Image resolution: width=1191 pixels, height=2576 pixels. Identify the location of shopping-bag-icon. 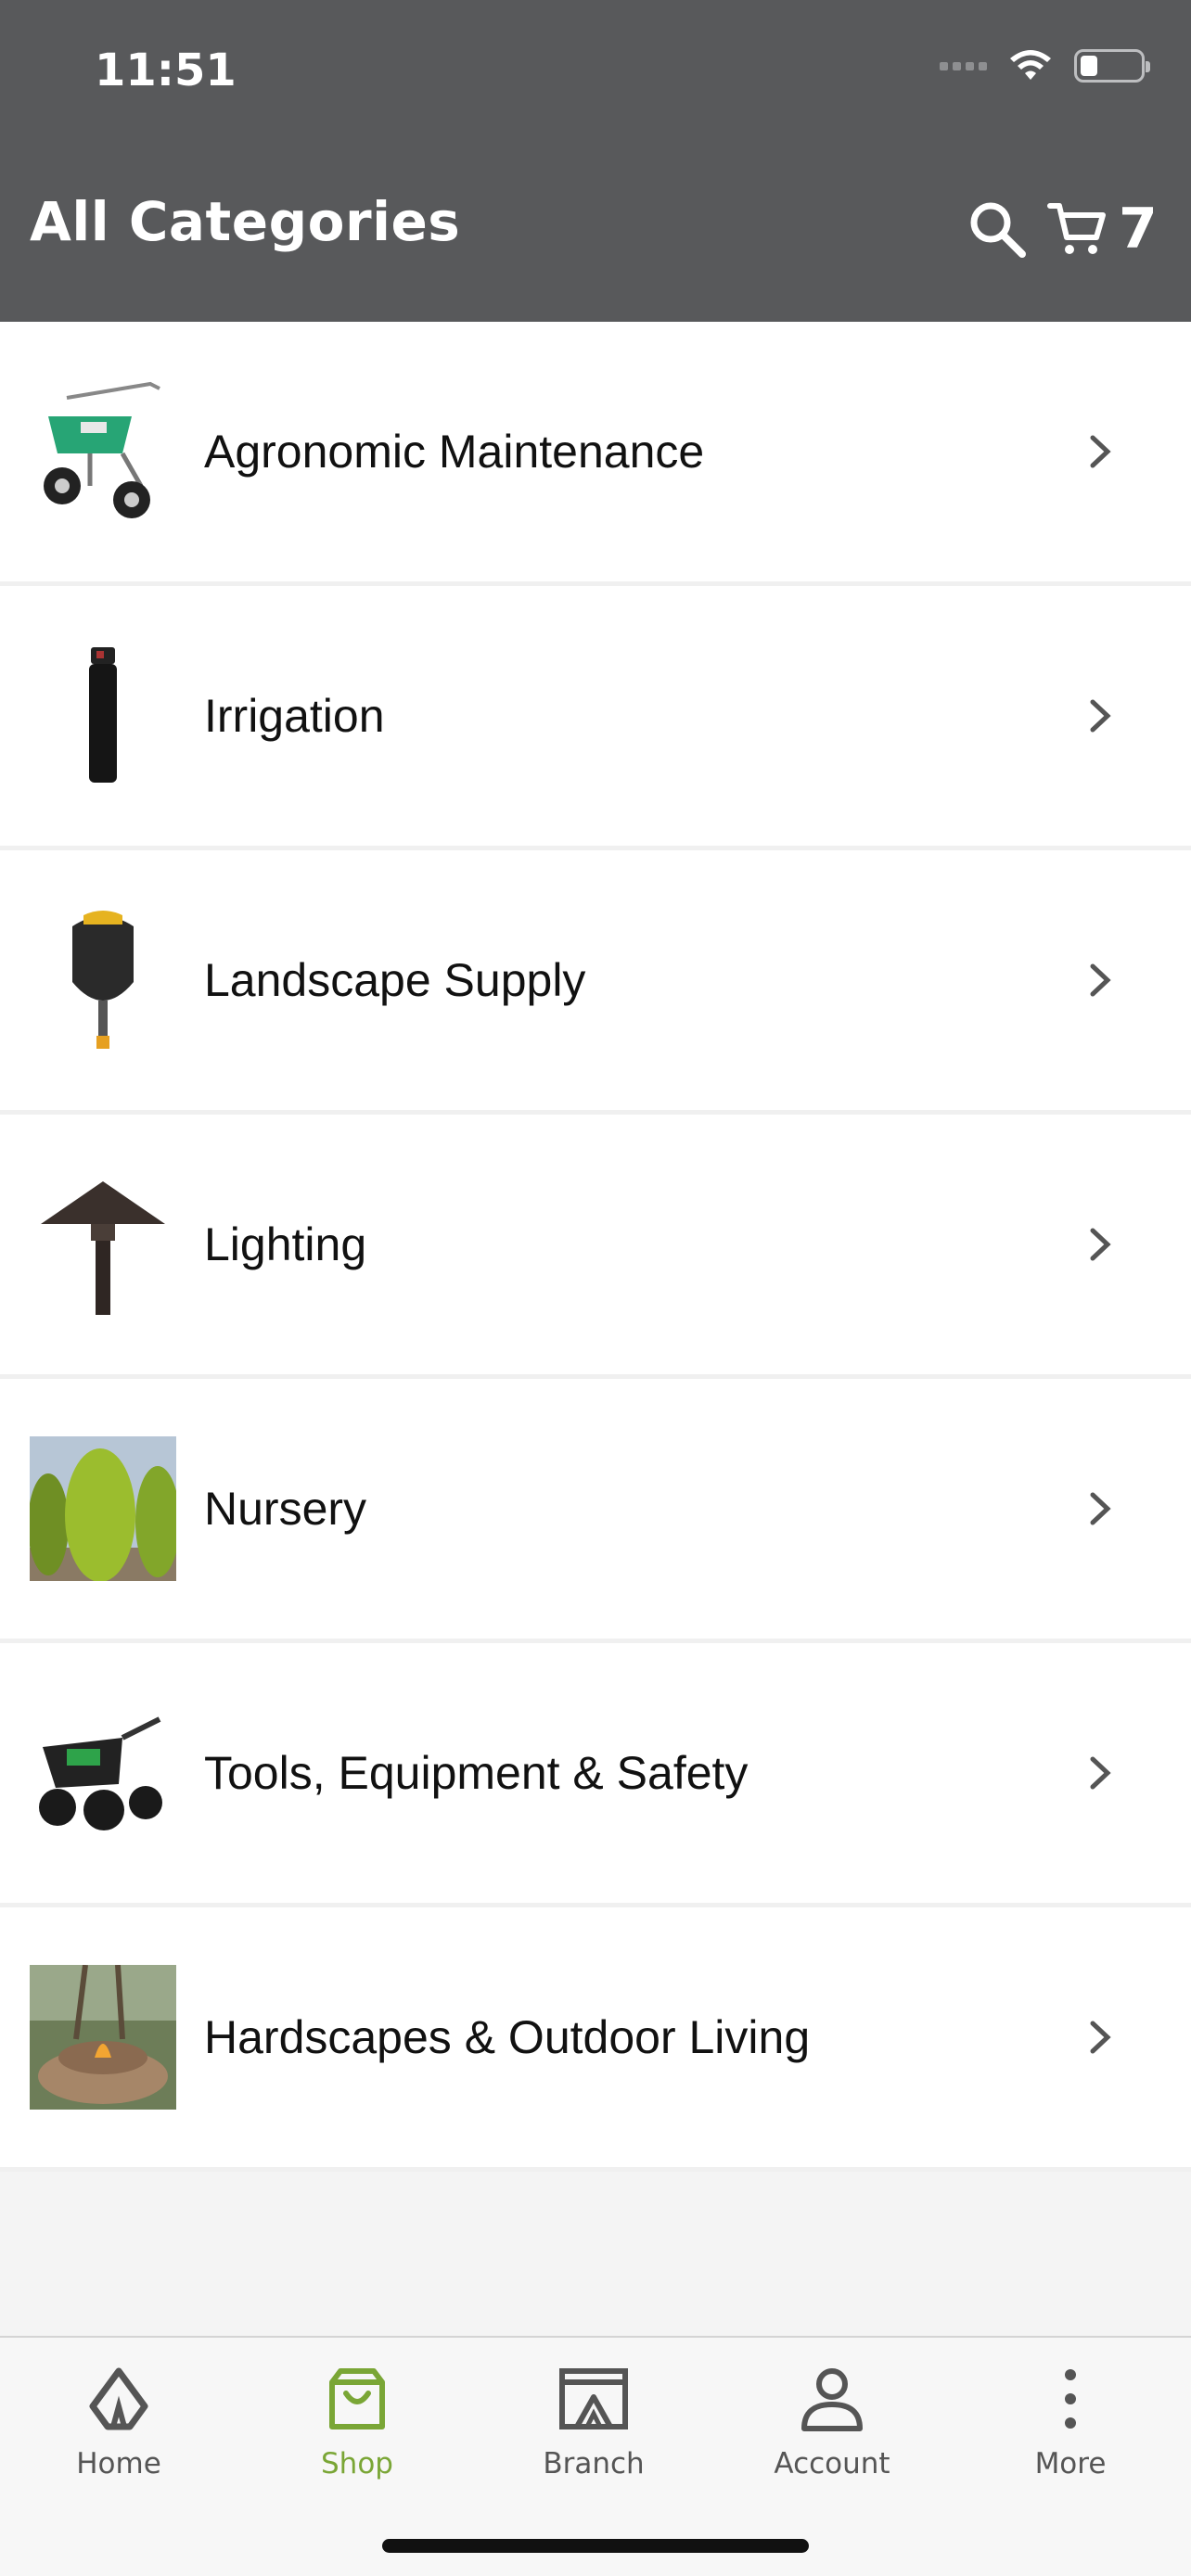
(357, 2398).